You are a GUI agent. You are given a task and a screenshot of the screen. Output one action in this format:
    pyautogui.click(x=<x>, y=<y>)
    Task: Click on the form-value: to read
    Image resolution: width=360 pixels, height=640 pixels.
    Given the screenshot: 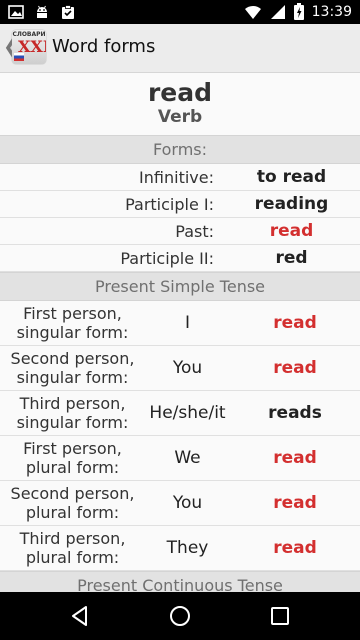 What is the action you would take?
    pyautogui.click(x=291, y=177)
    